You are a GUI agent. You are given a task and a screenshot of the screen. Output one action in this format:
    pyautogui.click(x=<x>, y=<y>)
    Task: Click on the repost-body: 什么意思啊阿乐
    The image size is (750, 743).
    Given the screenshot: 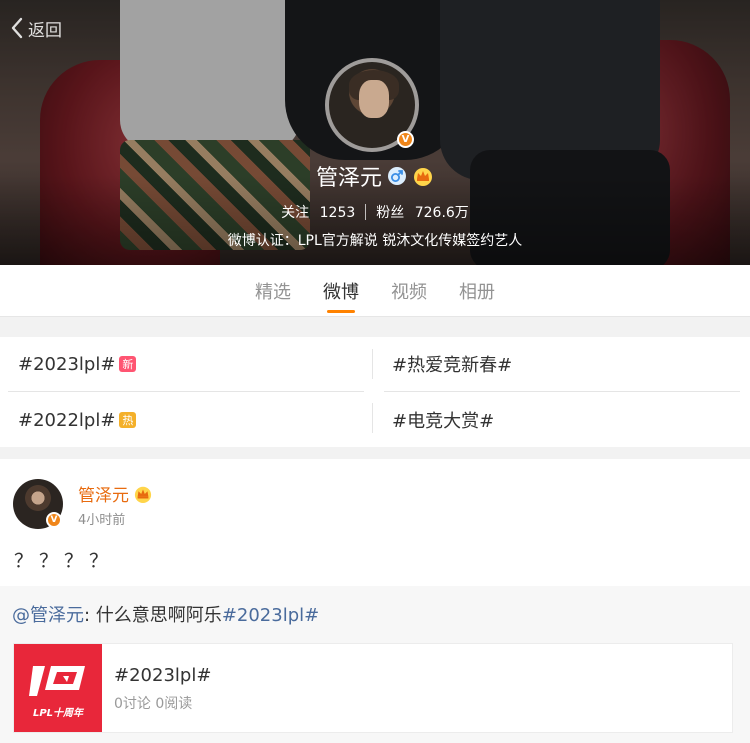 What is the action you would take?
    pyautogui.click(x=156, y=615)
    